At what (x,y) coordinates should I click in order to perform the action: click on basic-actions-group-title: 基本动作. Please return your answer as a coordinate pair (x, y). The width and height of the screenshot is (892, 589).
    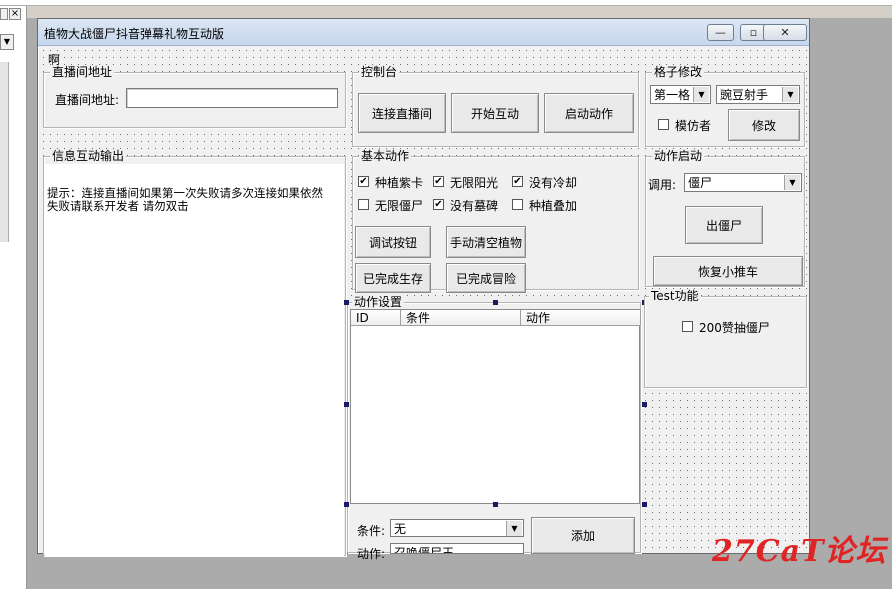
    Looking at the image, I should click on (385, 156).